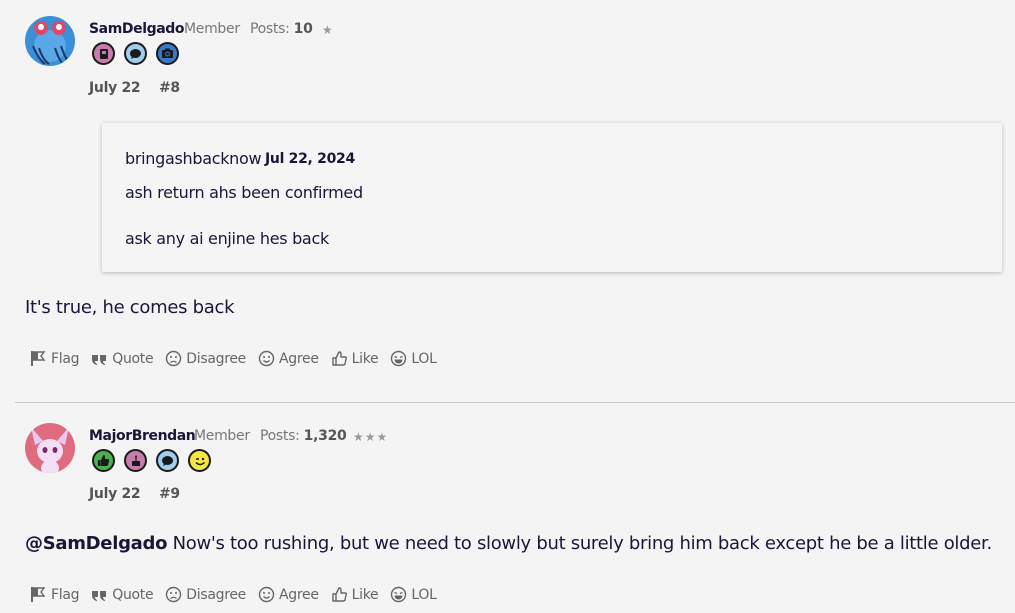 The height and width of the screenshot is (613, 1015). I want to click on wink-badge-icon, so click(199, 460).